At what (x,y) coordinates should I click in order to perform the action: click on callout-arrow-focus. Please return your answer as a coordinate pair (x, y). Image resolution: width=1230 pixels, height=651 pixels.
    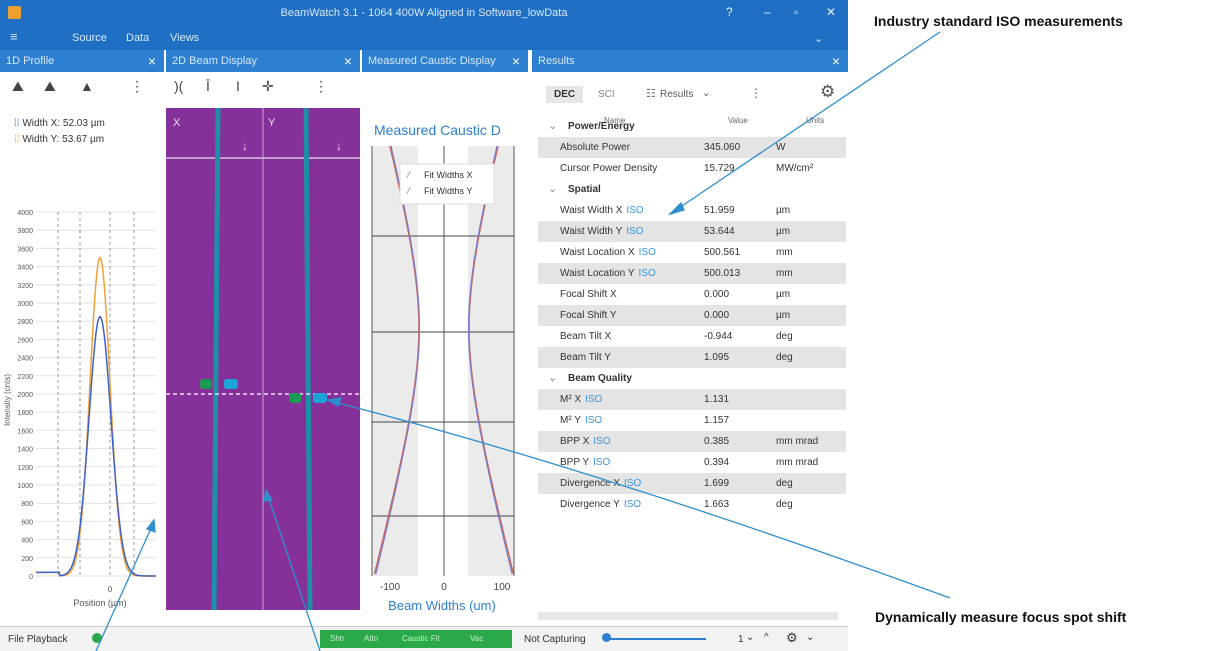
    Looking at the image, I should click on (334, 402).